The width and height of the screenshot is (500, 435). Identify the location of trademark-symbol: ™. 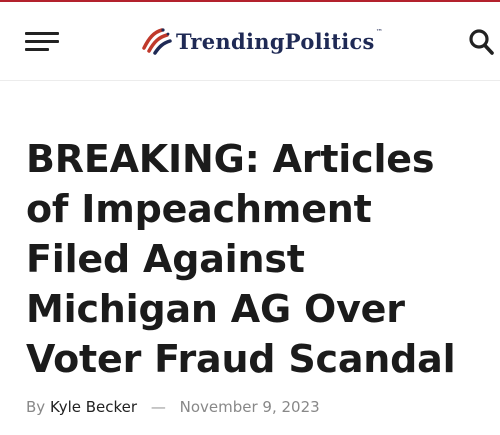
(379, 32).